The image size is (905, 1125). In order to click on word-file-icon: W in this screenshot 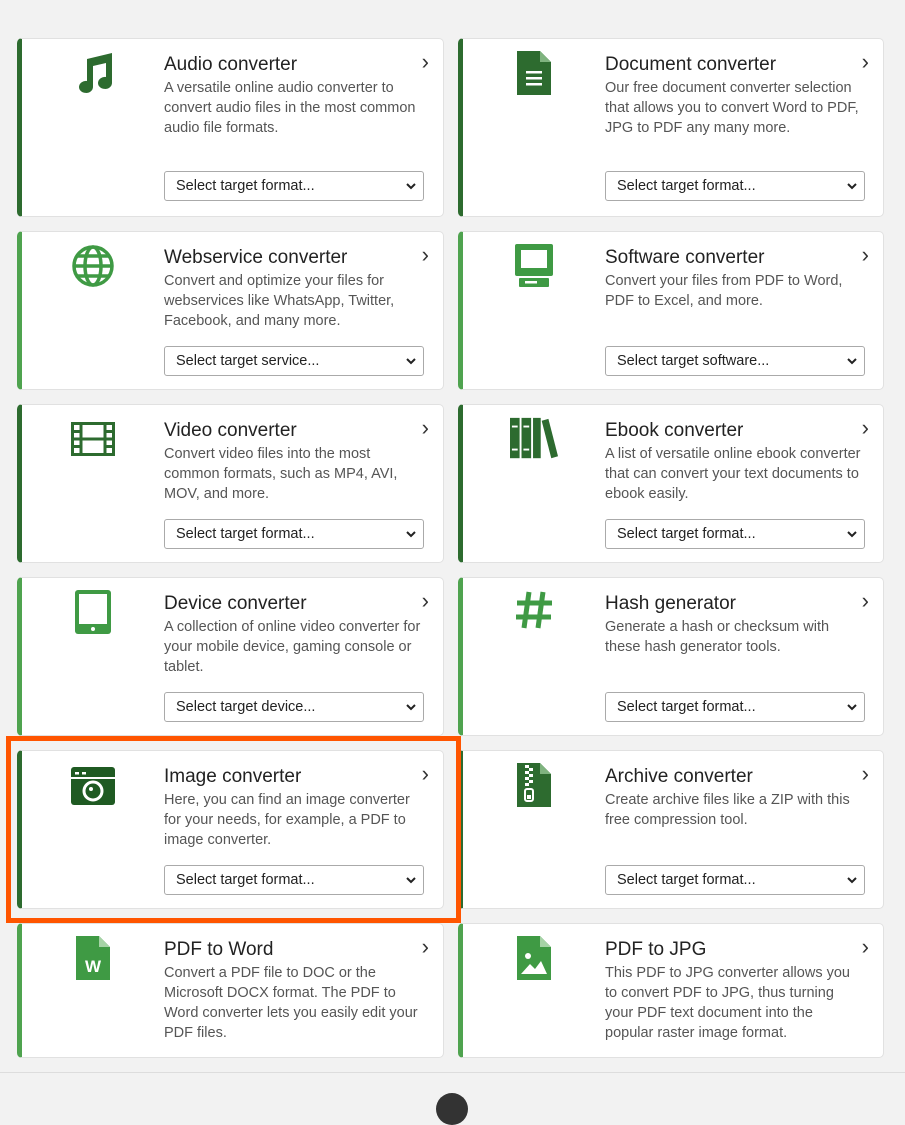, I will do `click(93, 960)`.